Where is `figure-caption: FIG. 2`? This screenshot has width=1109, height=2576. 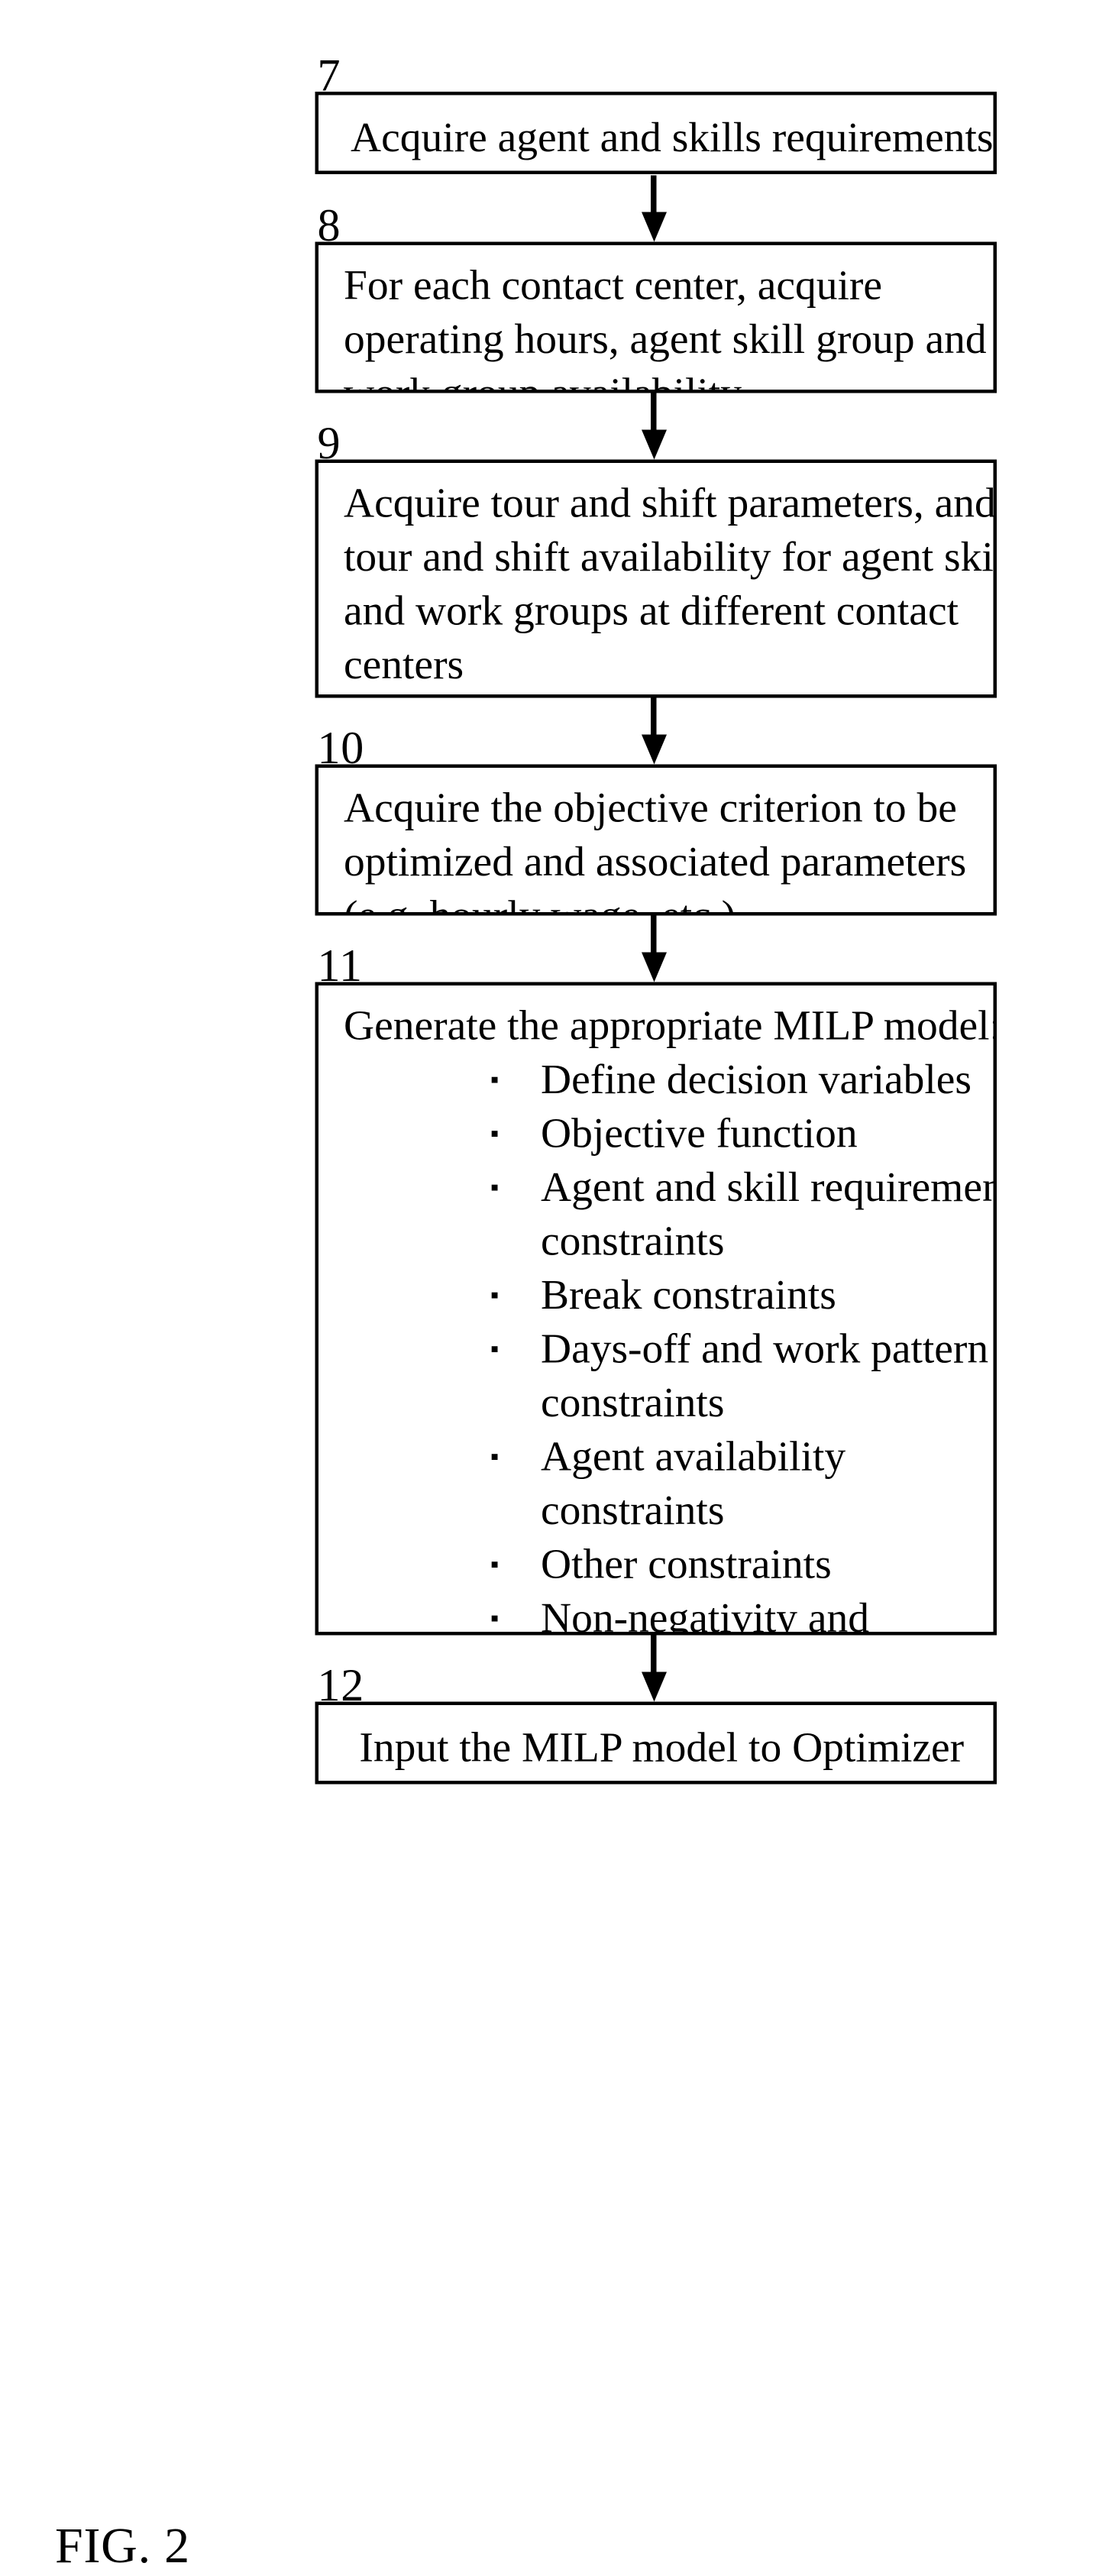 figure-caption: FIG. 2 is located at coordinates (122, 2545).